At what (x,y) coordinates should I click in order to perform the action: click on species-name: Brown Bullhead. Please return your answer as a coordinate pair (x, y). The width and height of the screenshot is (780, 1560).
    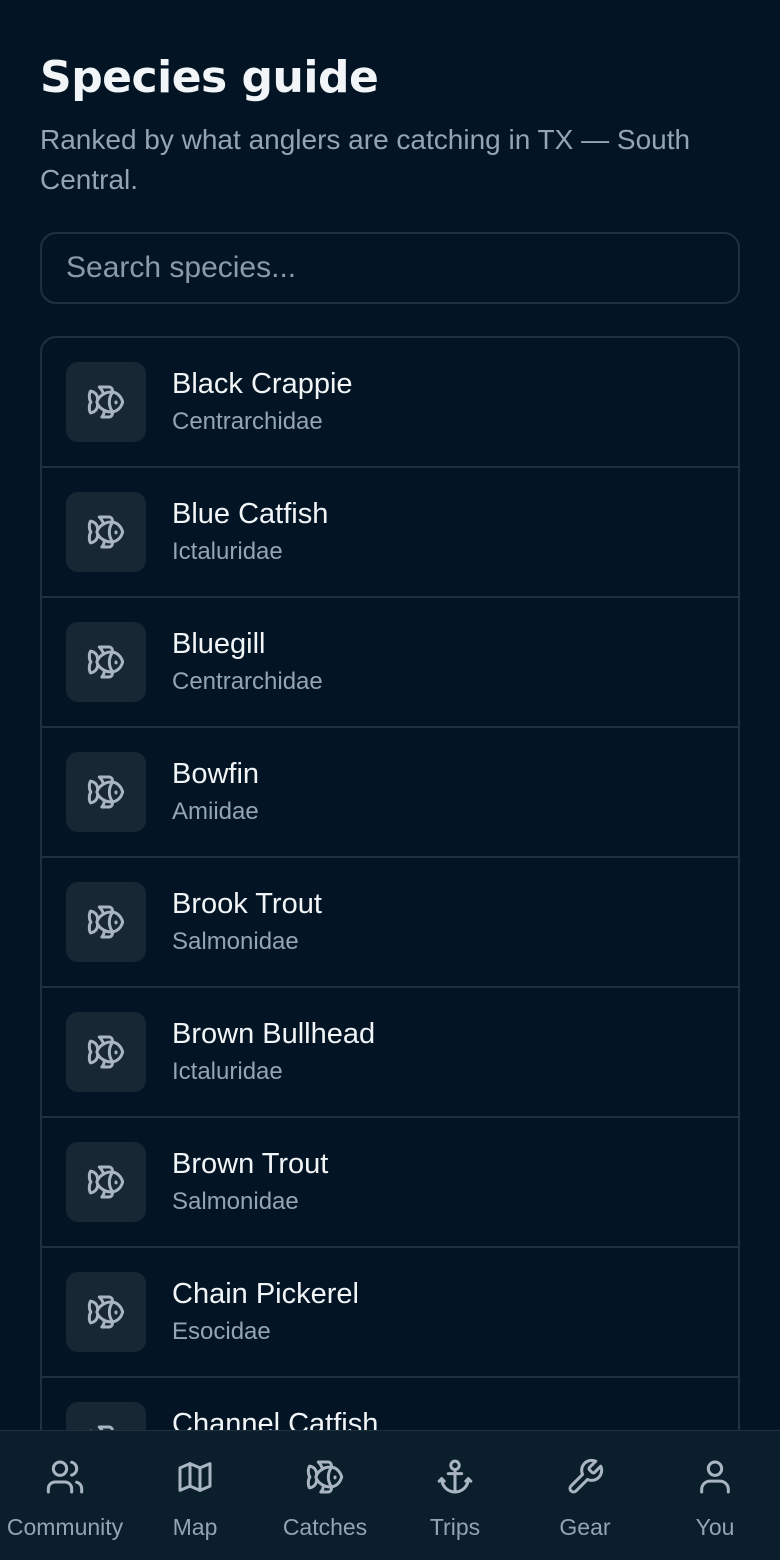
    Looking at the image, I should click on (274, 1034).